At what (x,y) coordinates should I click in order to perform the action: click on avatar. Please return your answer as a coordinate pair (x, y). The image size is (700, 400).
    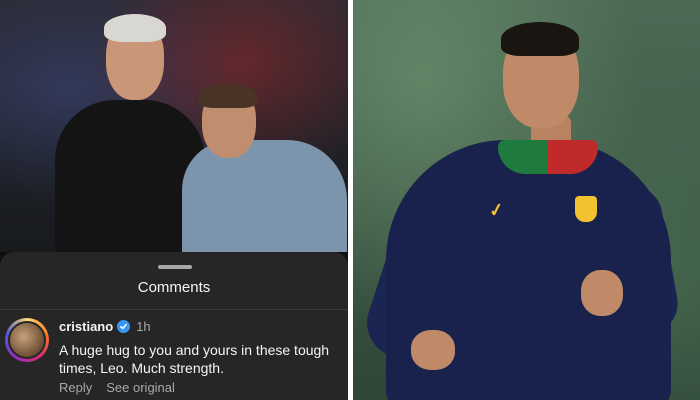
    Looking at the image, I should click on (27, 340).